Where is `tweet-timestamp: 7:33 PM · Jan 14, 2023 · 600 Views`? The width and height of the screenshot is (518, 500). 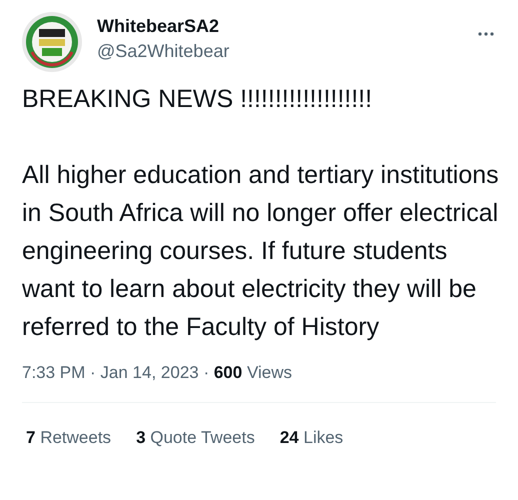
tweet-timestamp: 7:33 PM · Jan 14, 2023 · 600 Views is located at coordinates (157, 373).